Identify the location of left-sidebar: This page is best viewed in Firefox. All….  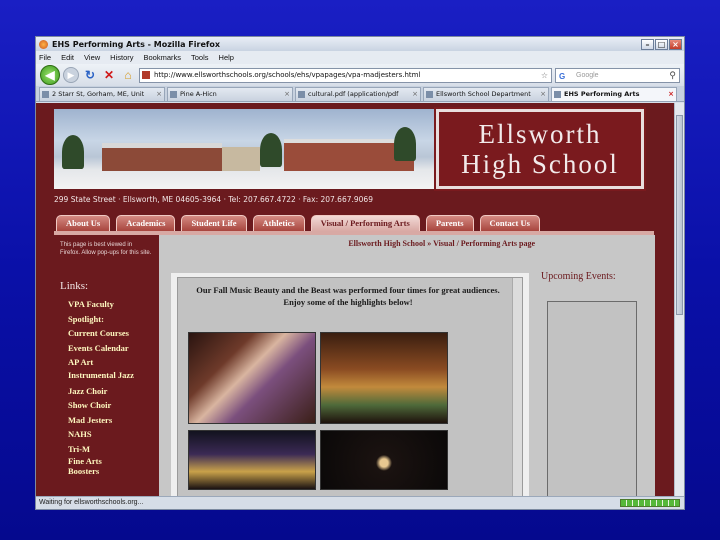
(106, 366).